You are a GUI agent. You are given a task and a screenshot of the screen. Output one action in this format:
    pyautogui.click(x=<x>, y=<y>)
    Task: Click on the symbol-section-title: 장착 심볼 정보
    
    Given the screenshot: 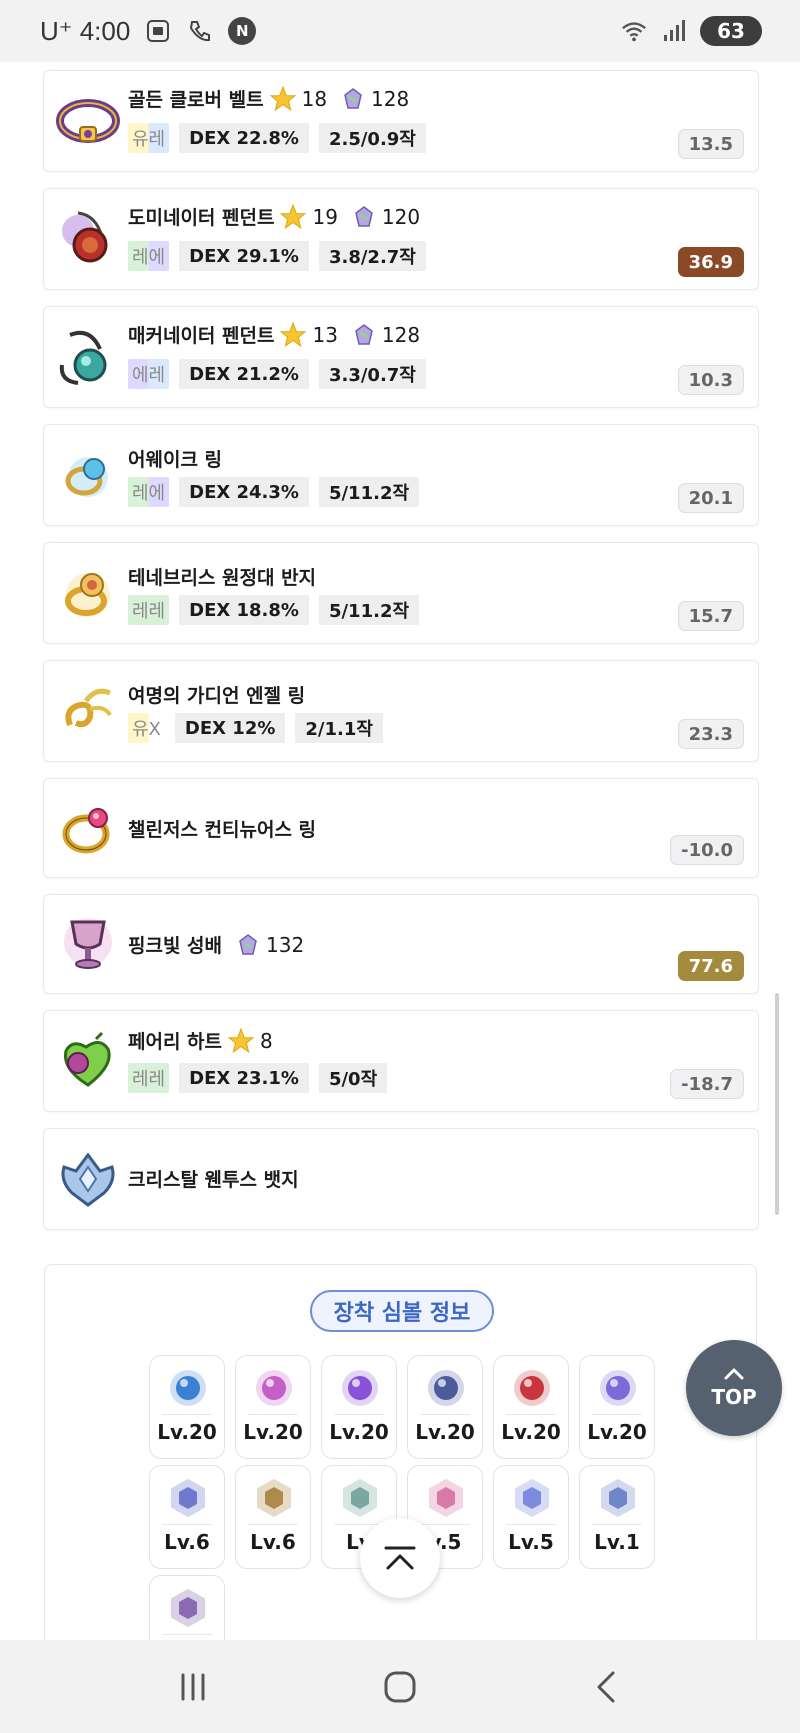 What is the action you would take?
    pyautogui.click(x=402, y=1311)
    